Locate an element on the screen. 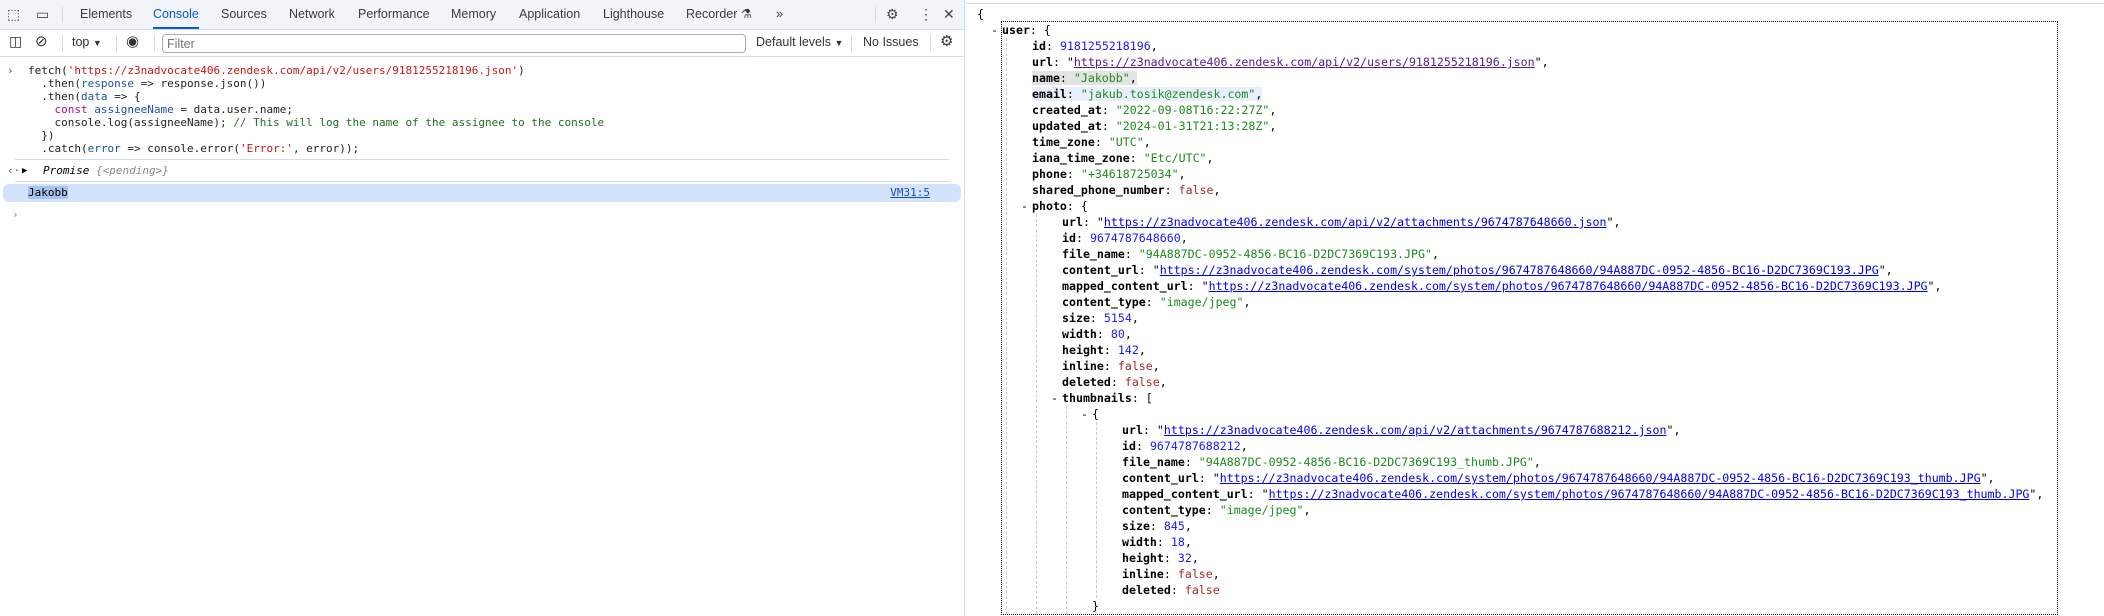 This screenshot has height=616, width=2104. json-pair: id: 9181255218196, is located at coordinates (1095, 46).